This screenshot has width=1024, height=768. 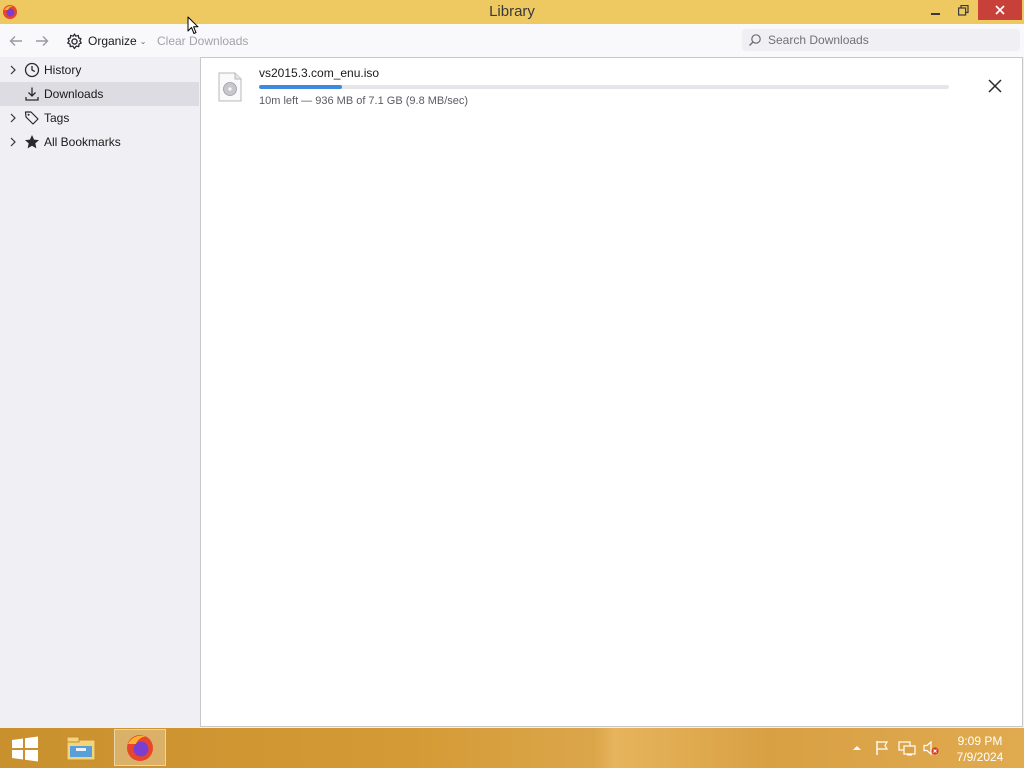 What do you see at coordinates (99, 70) in the screenshot?
I see `sidebar-item-history: History` at bounding box center [99, 70].